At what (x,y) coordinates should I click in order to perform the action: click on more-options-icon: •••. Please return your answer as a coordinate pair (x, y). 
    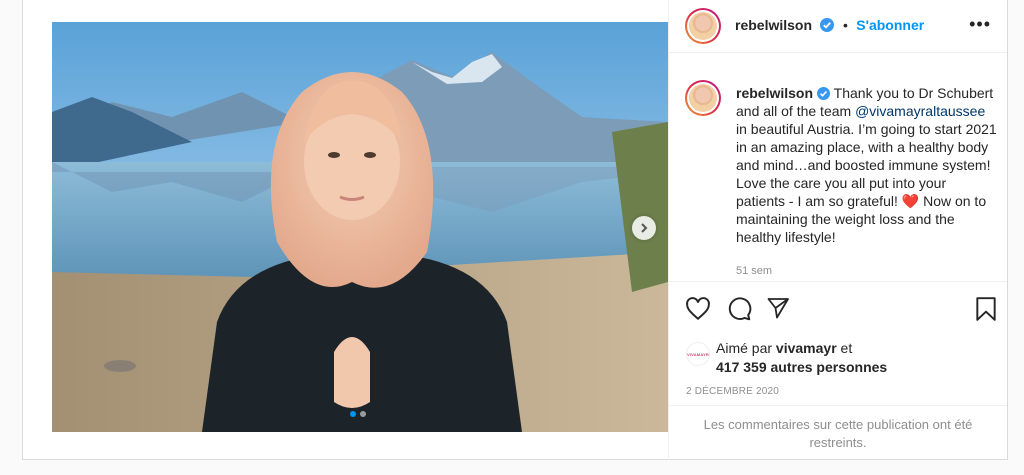
    Looking at the image, I should click on (980, 24).